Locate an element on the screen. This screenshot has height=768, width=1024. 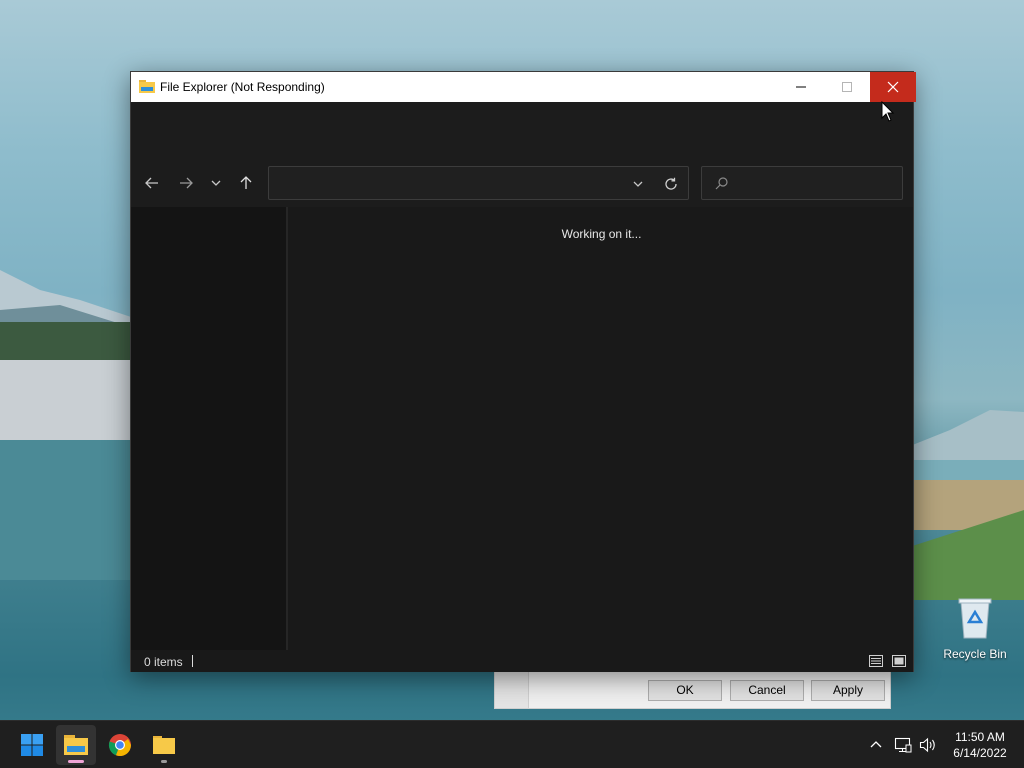
recycle-bin-icon is located at coordinates (975, 618).